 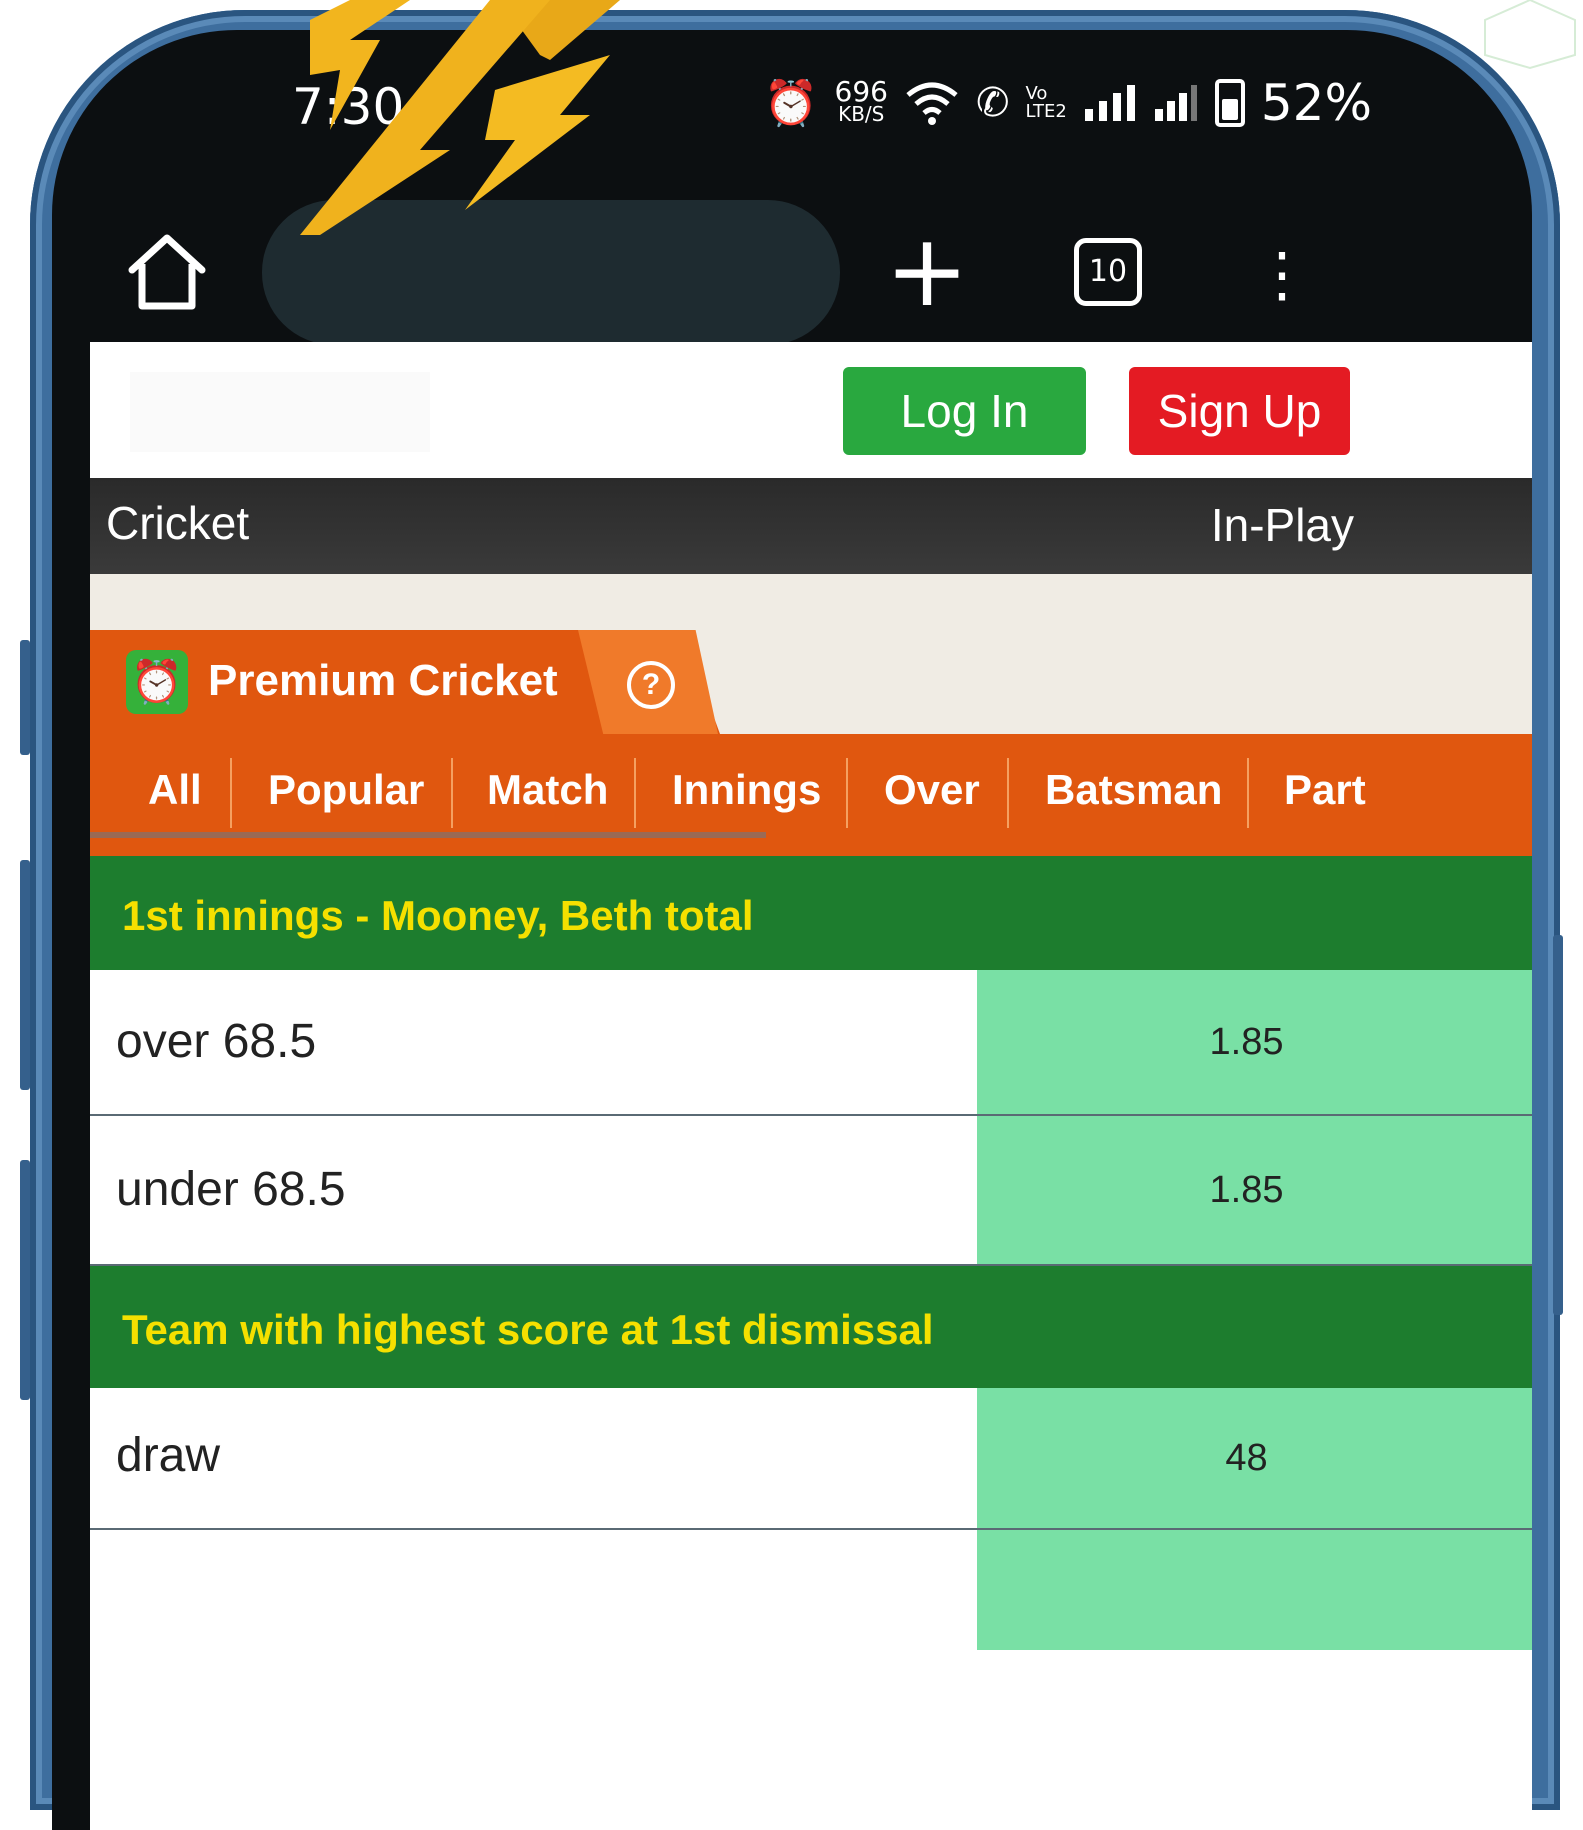 I want to click on market-header: Team with highest score at 1st dismissal, so click(x=811, y=1327).